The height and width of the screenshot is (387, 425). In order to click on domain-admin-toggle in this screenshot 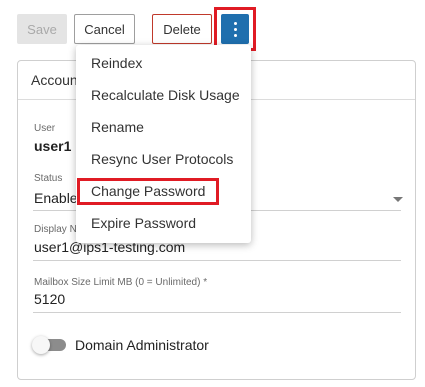, I will do `click(49, 345)`.